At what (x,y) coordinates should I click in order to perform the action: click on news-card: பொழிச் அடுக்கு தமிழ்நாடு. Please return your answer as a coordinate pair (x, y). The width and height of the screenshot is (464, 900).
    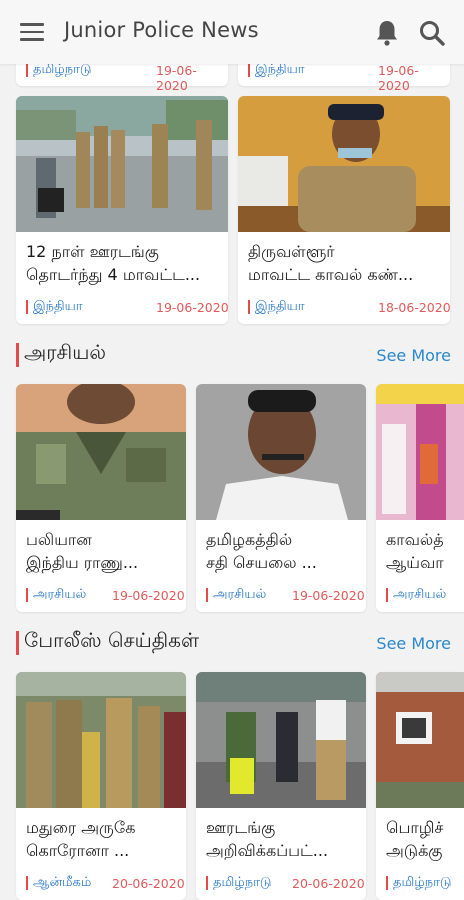
    Looking at the image, I should click on (420, 786).